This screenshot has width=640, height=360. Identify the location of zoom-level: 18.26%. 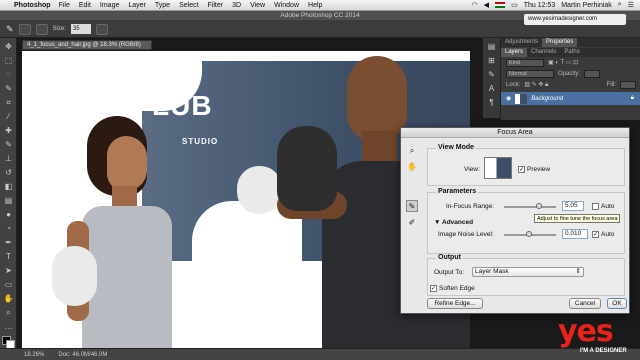
(34, 355).